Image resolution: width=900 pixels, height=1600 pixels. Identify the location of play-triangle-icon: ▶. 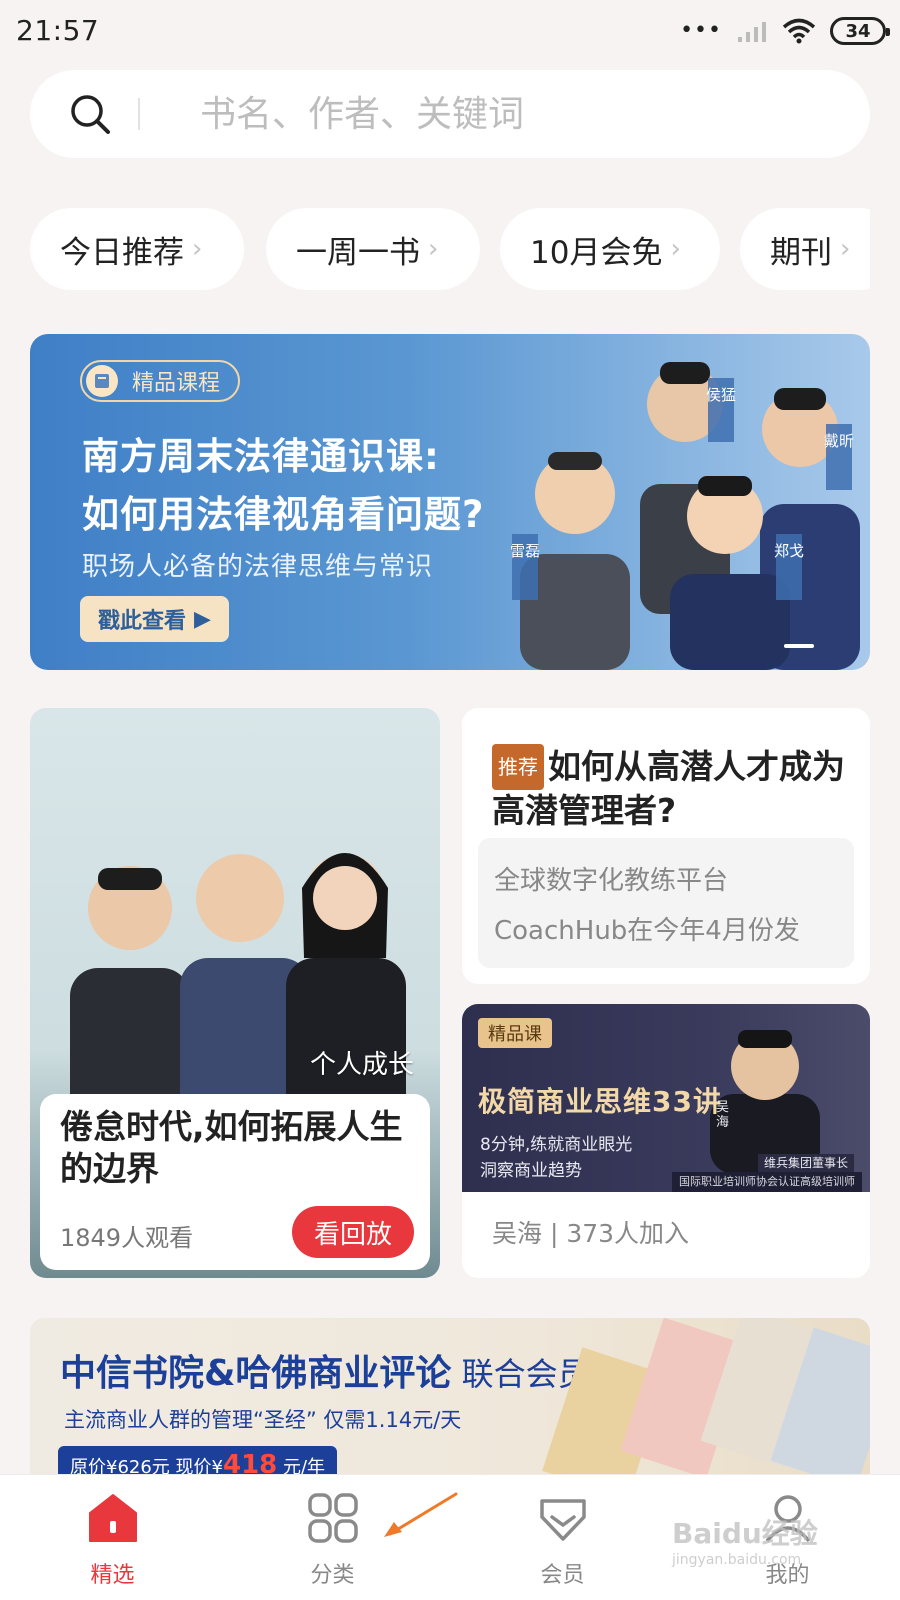
(202, 619).